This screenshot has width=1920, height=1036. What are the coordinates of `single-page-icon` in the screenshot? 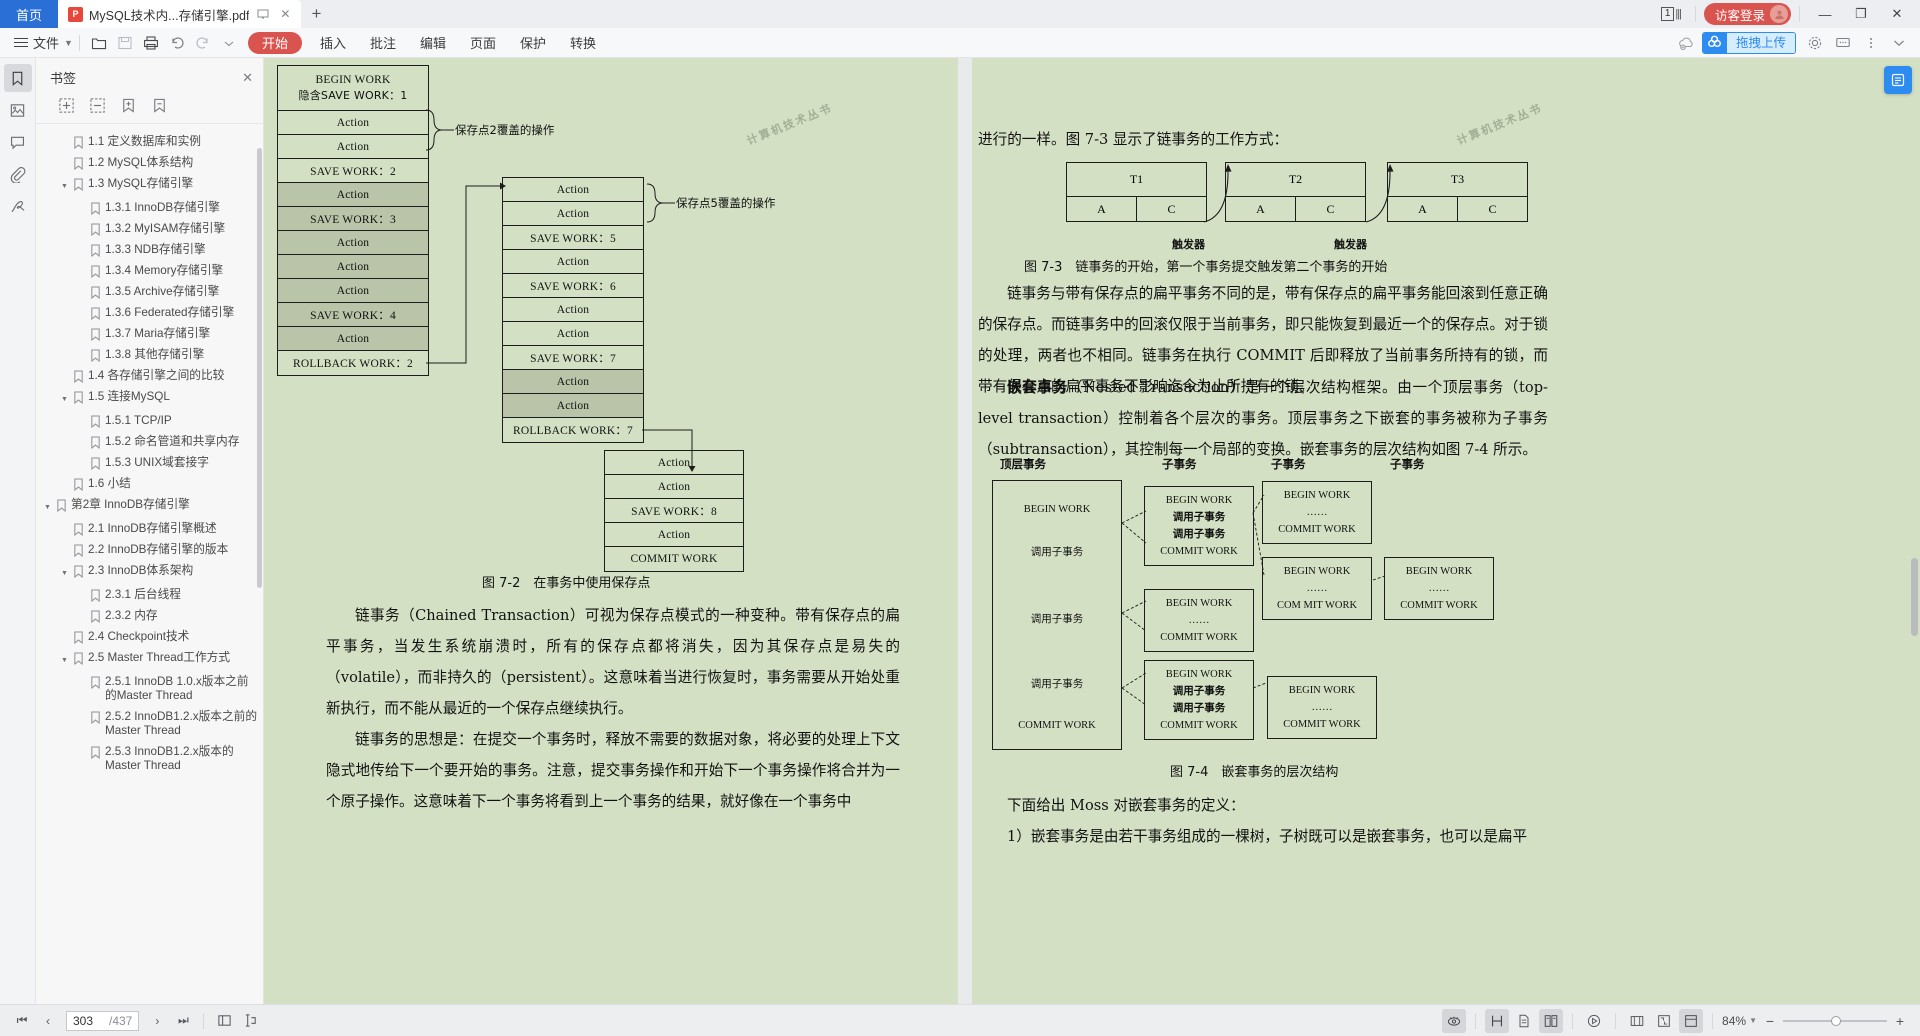 It's located at (1497, 1020).